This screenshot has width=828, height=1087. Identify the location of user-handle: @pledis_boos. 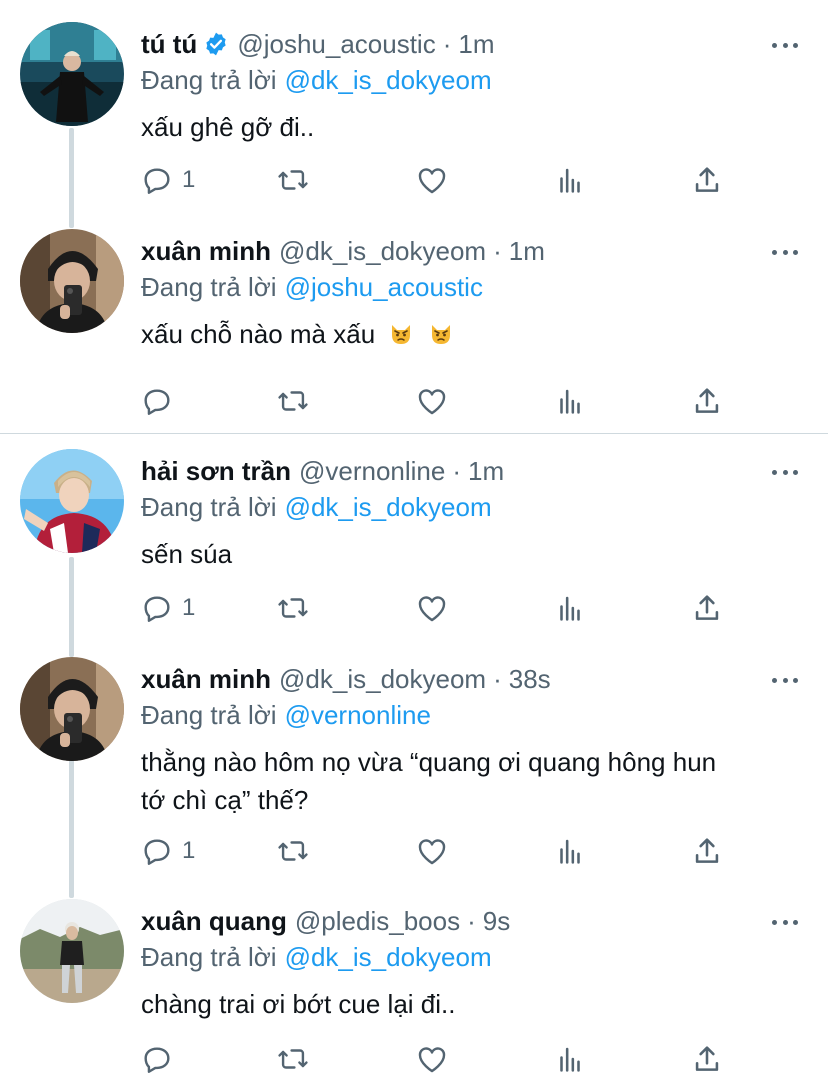
(377, 921).